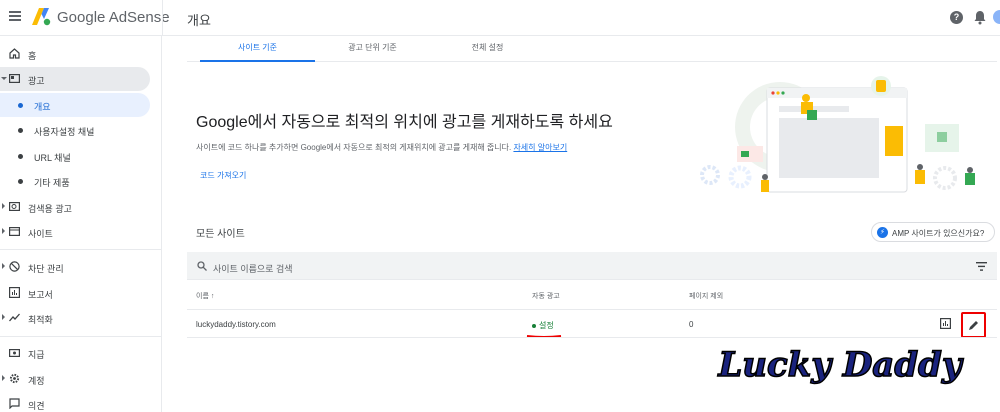 The height and width of the screenshot is (412, 1000). Describe the element at coordinates (706, 296) in the screenshot. I see `column-header-page-exclusions: 페이지 제외` at that location.